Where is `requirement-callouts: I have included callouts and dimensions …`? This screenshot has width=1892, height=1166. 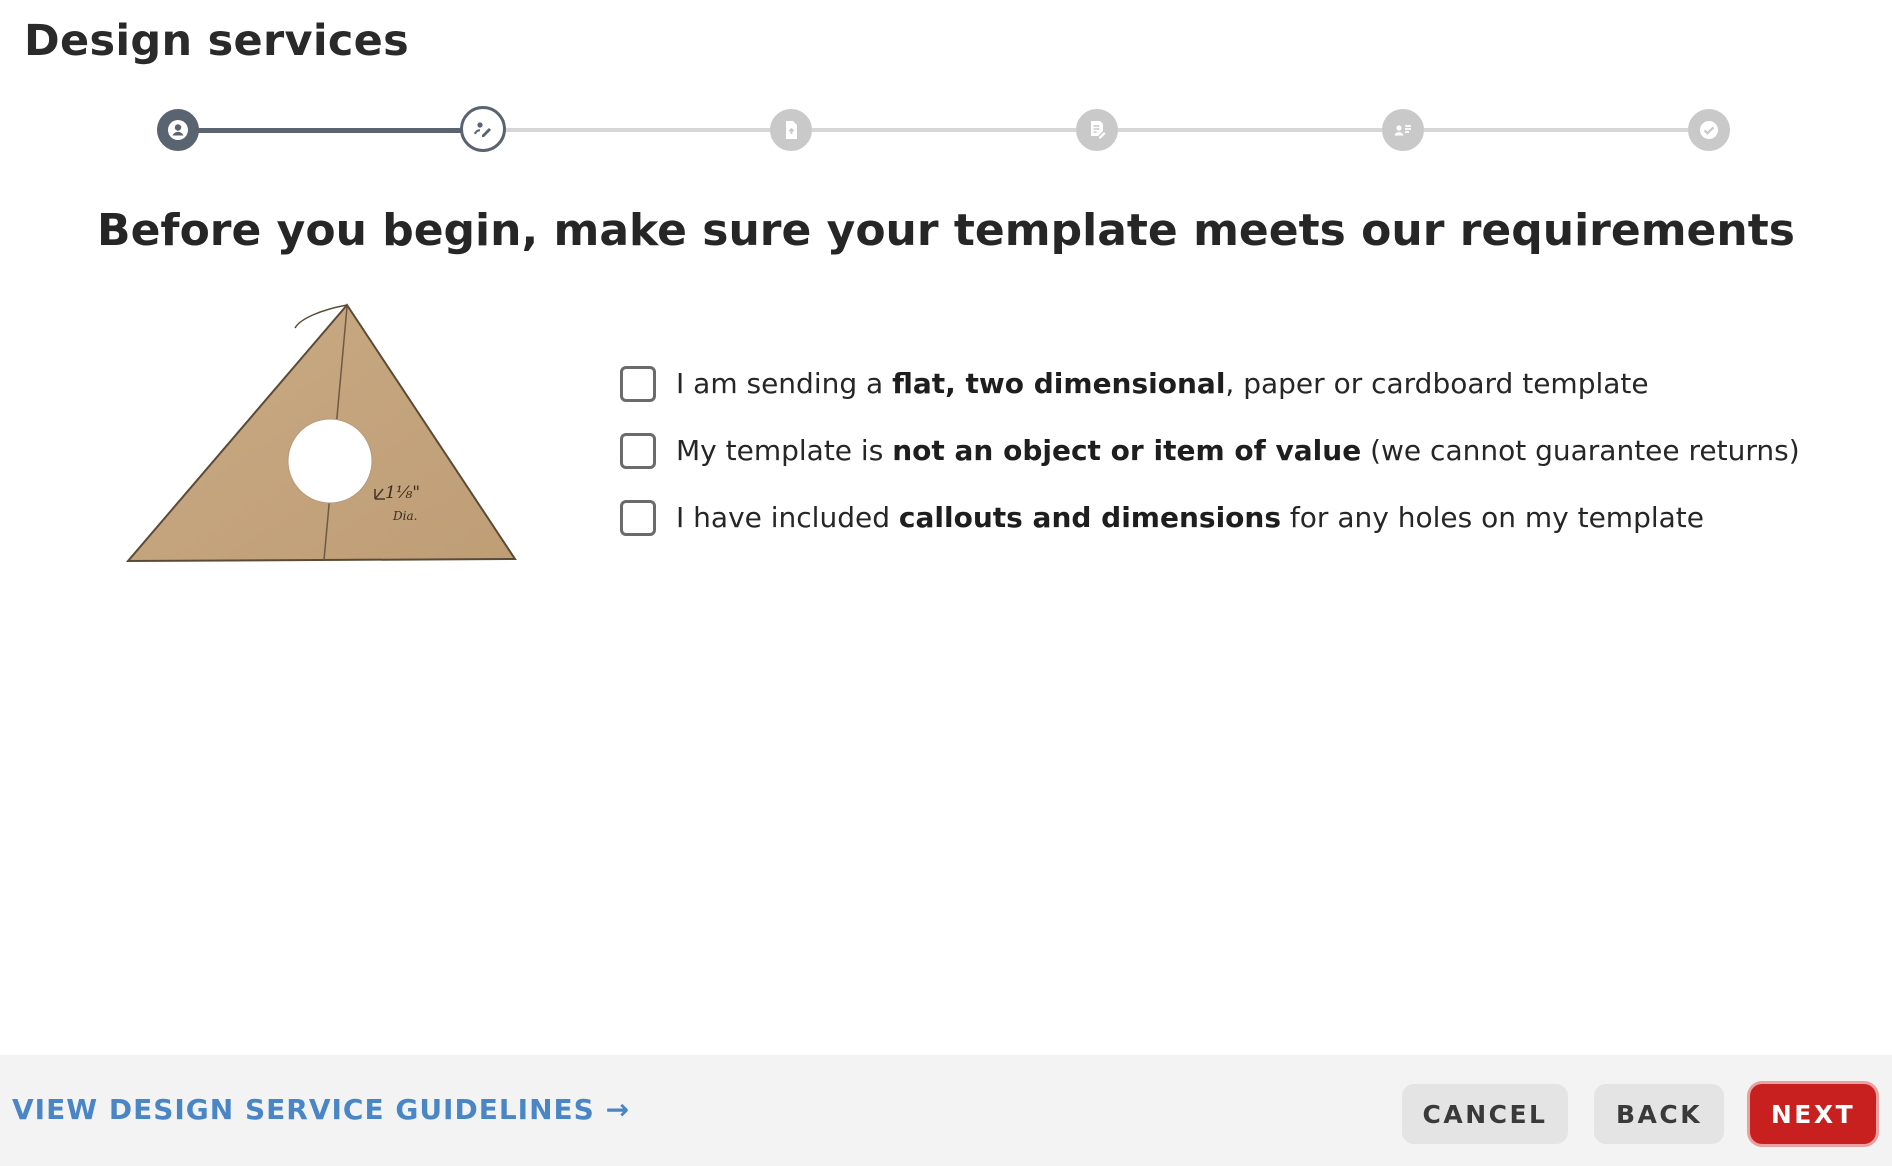
requirement-callouts: I have included callouts and dimensions … is located at coordinates (1210, 517).